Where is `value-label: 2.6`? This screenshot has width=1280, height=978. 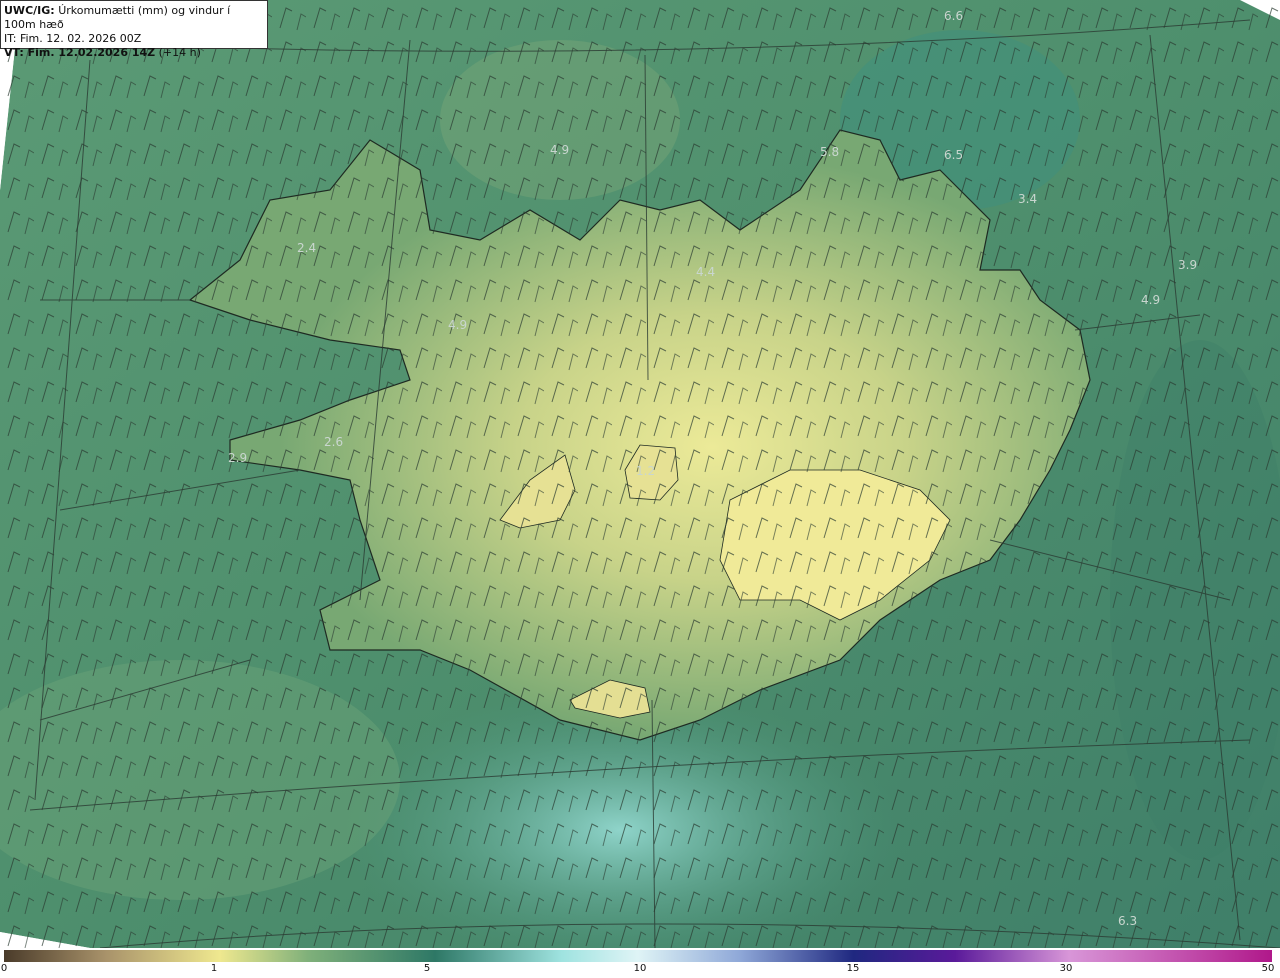 value-label: 2.6 is located at coordinates (333, 442).